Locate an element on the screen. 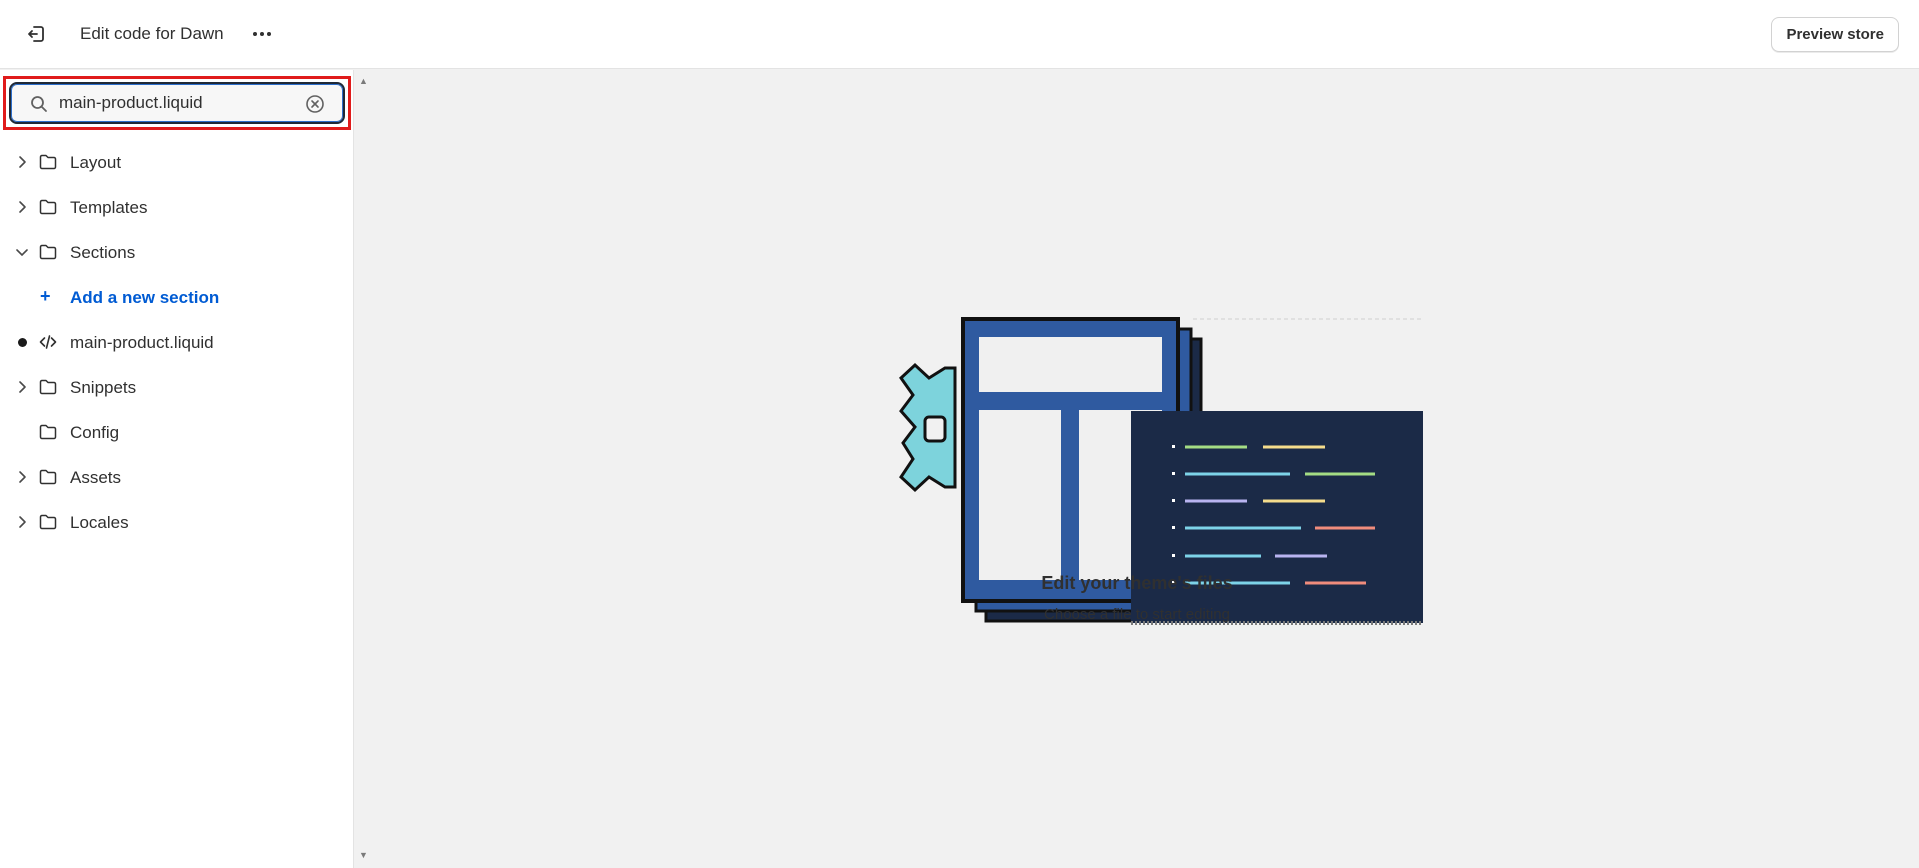  code-icon is located at coordinates (48, 342).